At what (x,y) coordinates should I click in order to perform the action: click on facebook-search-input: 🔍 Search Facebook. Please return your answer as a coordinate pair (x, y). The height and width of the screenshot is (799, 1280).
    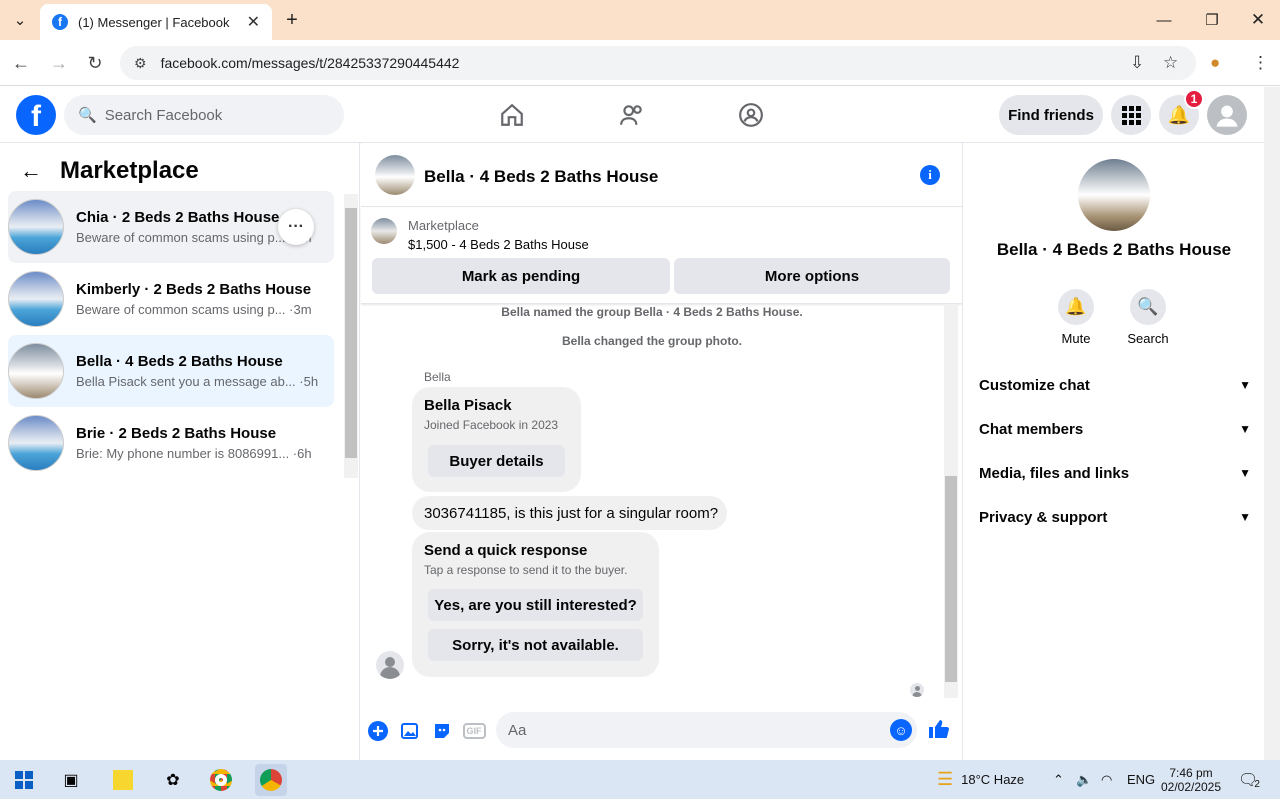
    Looking at the image, I should click on (204, 115).